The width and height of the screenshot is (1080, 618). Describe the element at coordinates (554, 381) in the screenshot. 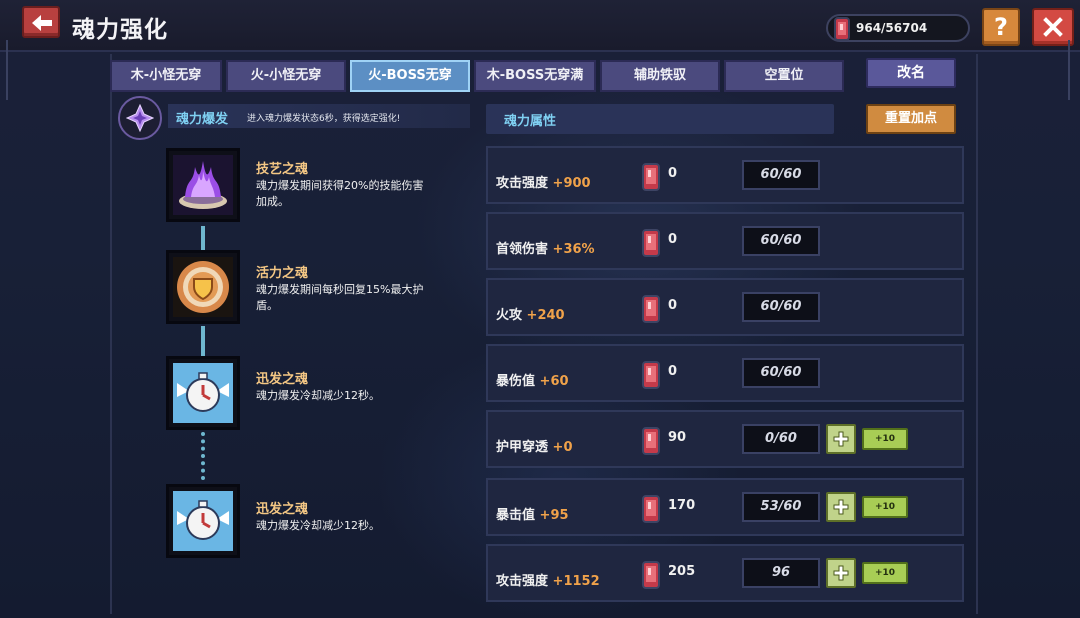

I see `attribute-bonus: +60` at that location.